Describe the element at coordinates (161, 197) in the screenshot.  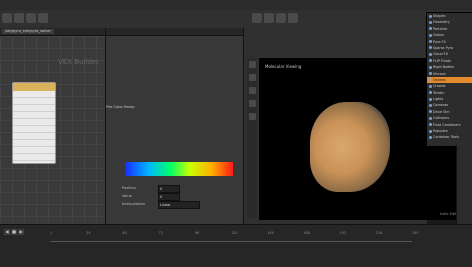
I see `value-value: 0` at that location.